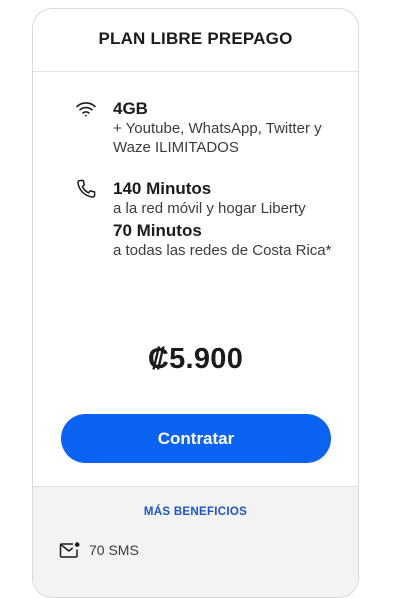 The width and height of the screenshot is (412, 598). I want to click on minutes-primary-description: a la red móvil y hogar Liberty, so click(209, 208).